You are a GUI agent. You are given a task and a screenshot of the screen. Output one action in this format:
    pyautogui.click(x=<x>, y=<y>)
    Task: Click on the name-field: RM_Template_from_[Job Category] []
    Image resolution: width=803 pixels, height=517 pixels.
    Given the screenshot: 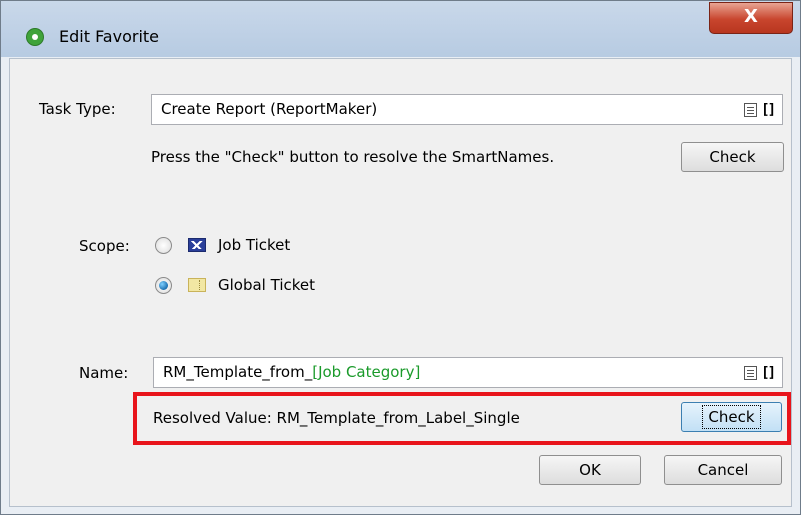 What is the action you would take?
    pyautogui.click(x=468, y=372)
    